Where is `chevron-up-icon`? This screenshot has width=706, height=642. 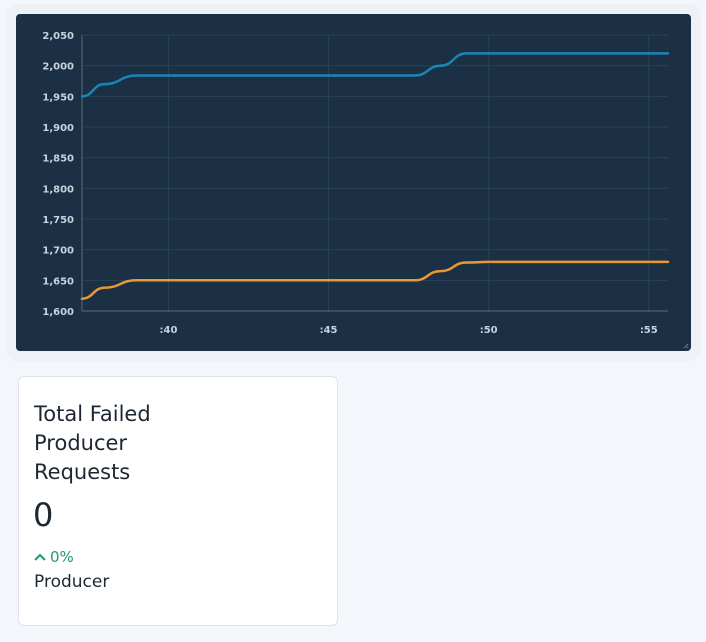
chevron-up-icon is located at coordinates (40, 557).